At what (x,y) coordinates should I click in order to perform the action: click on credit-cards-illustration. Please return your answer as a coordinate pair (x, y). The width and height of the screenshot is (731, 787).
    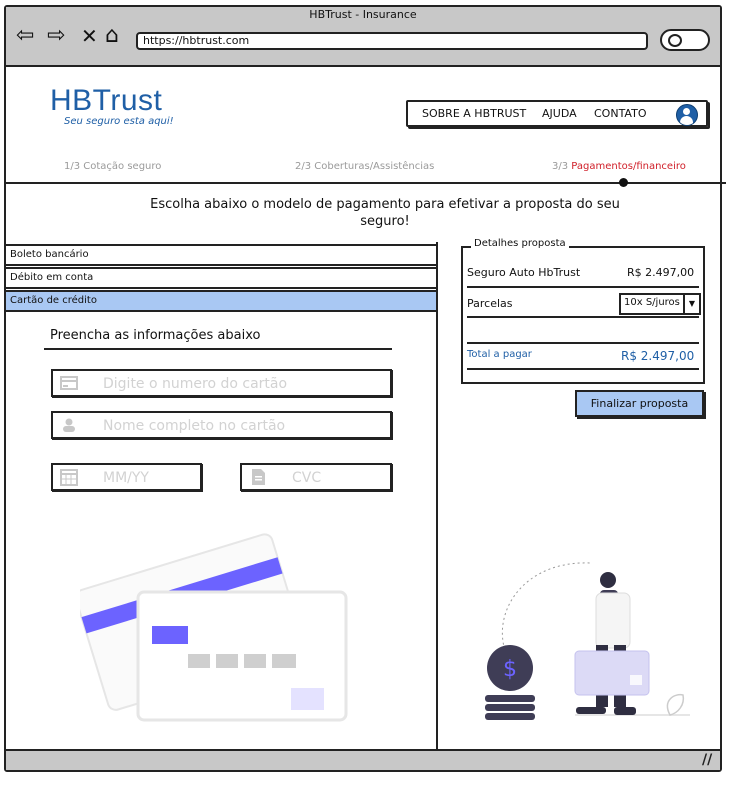
    Looking at the image, I should click on (214, 627).